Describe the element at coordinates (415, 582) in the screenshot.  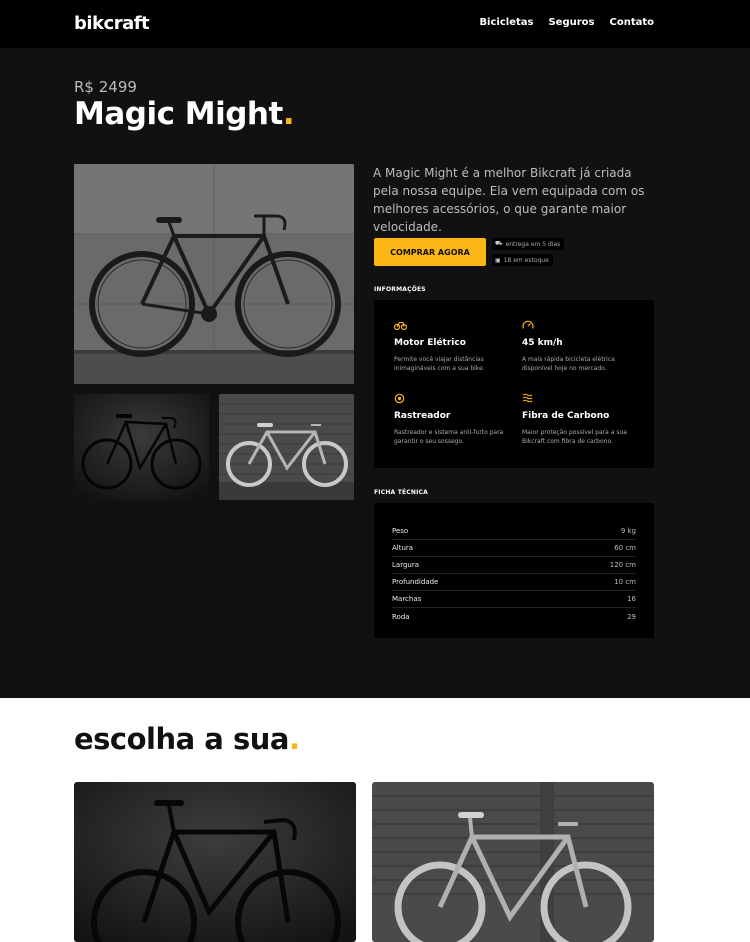
I see `spec-key: Profundidade` at that location.